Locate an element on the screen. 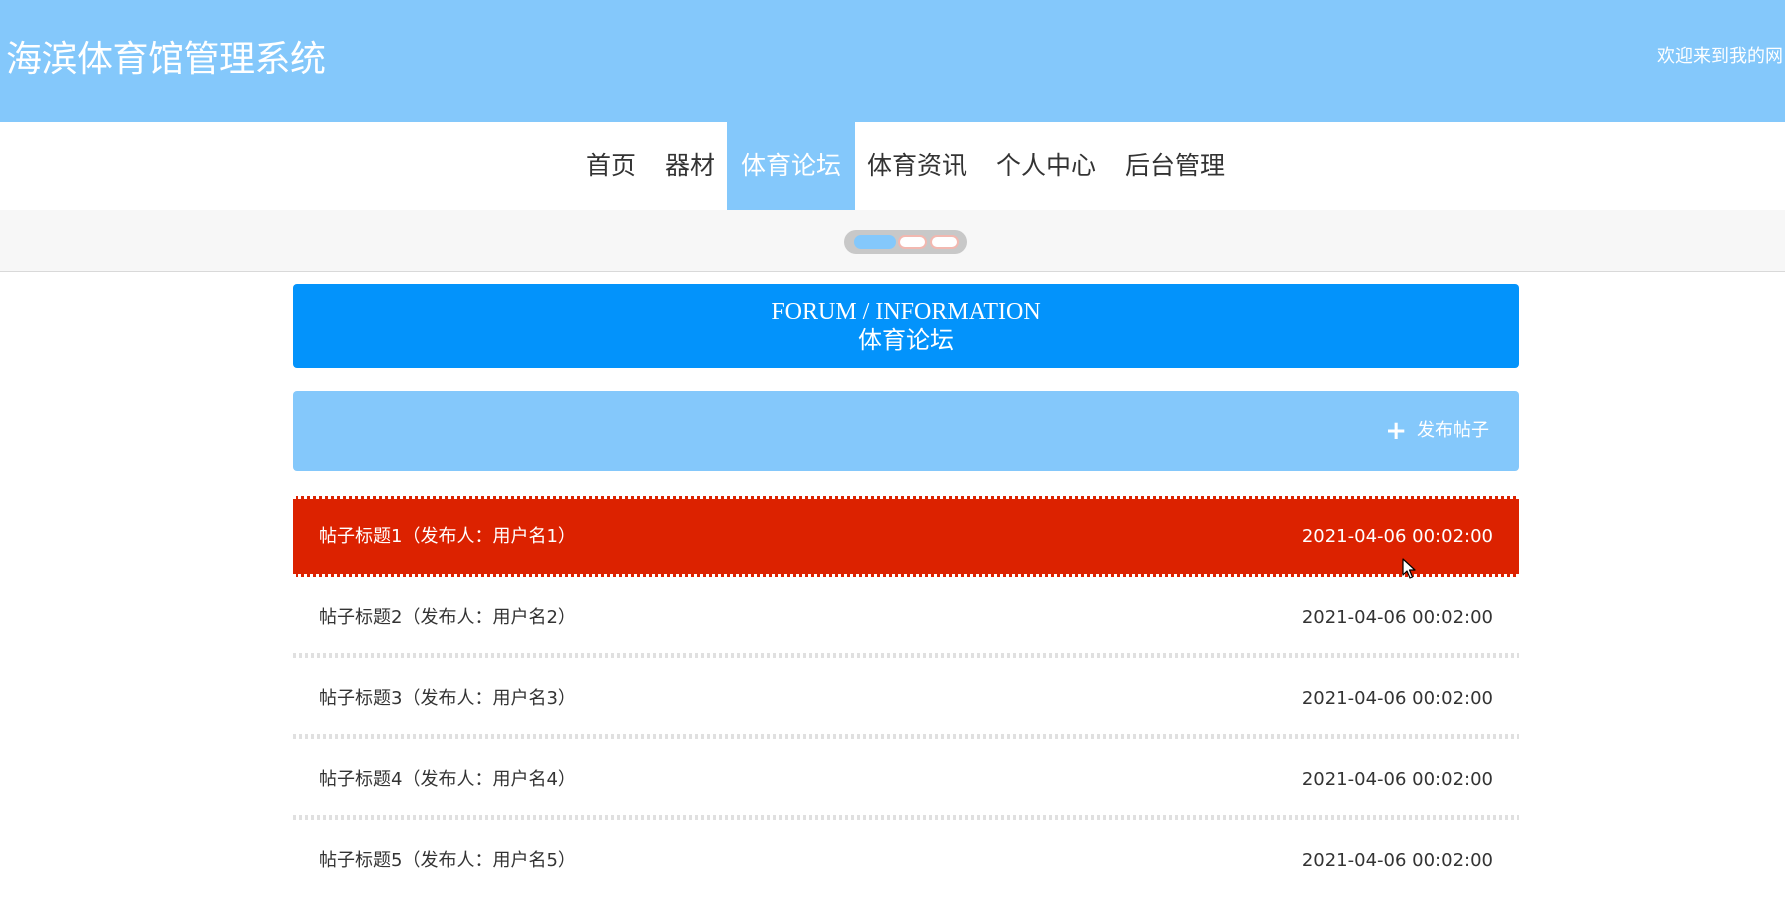 This screenshot has width=1785, height=901. post-row: 帖子标题3（发布人：用户名3） 2021-04-06 00:02:00 is located at coordinates (906, 698).